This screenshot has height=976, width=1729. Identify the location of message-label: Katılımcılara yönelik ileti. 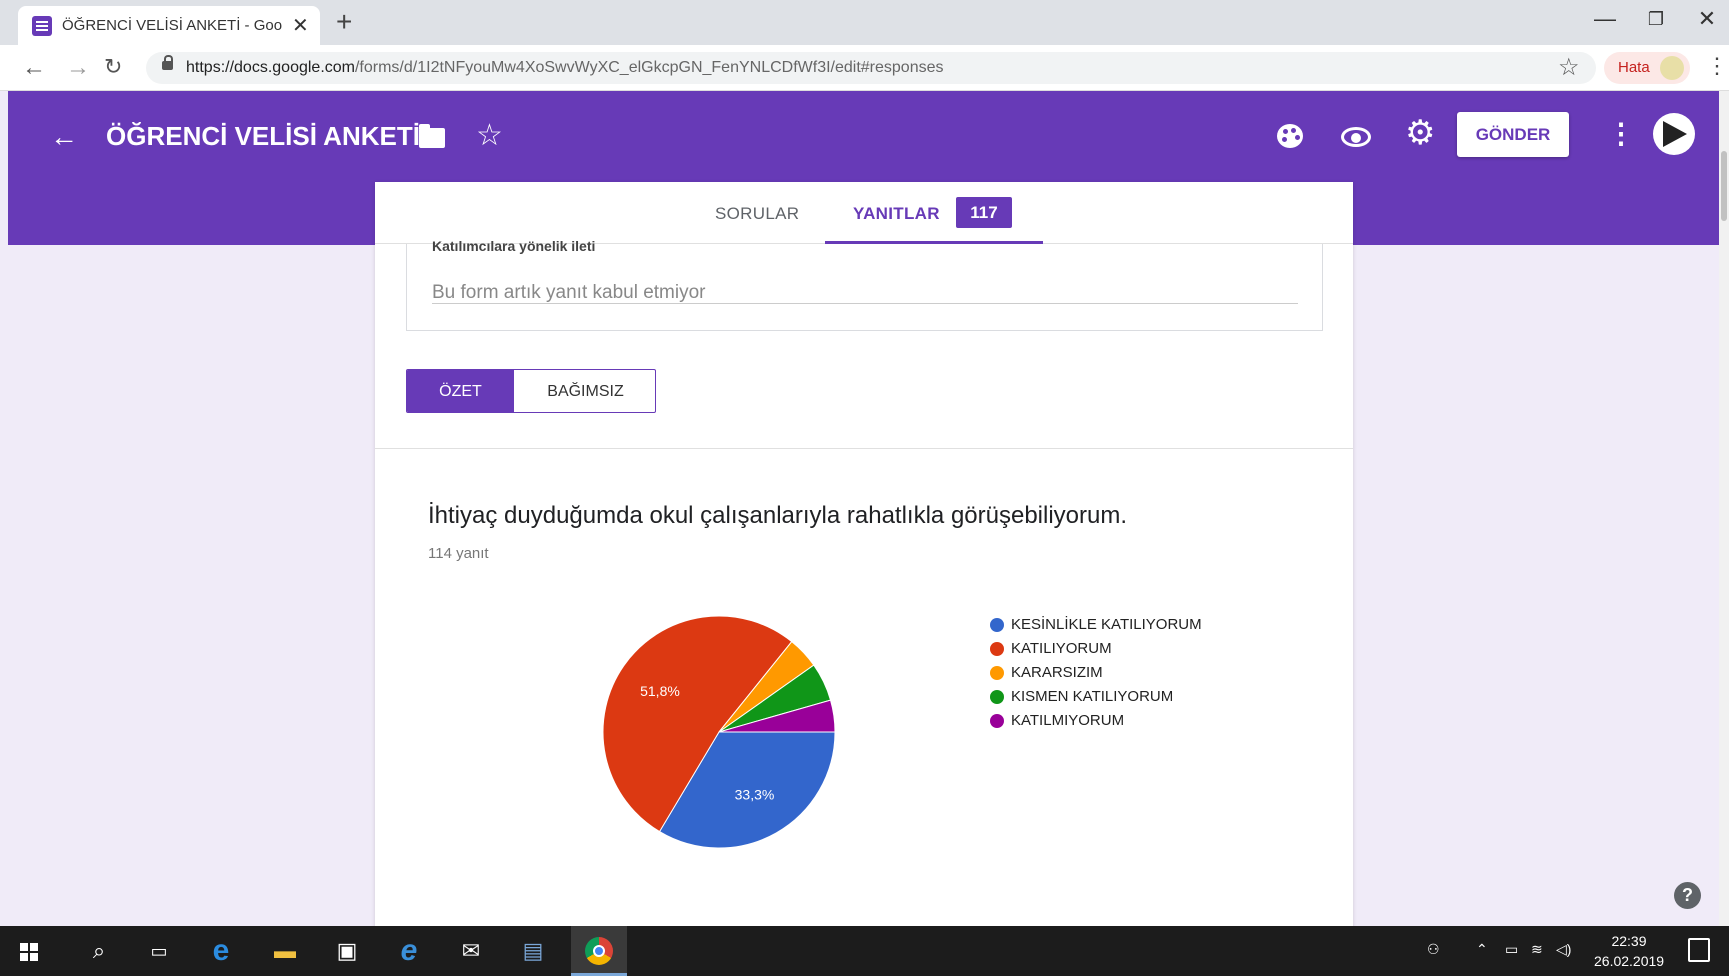
(514, 246).